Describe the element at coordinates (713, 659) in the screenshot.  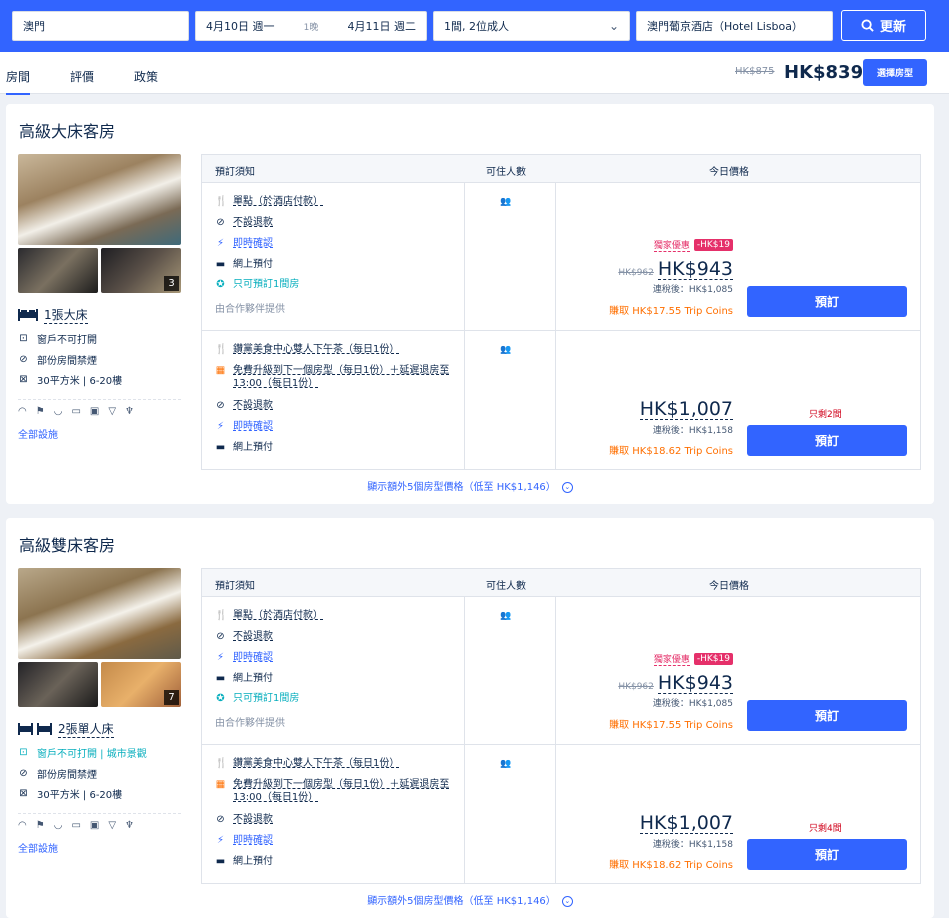
I see `promo-tag: -HK$19` at that location.